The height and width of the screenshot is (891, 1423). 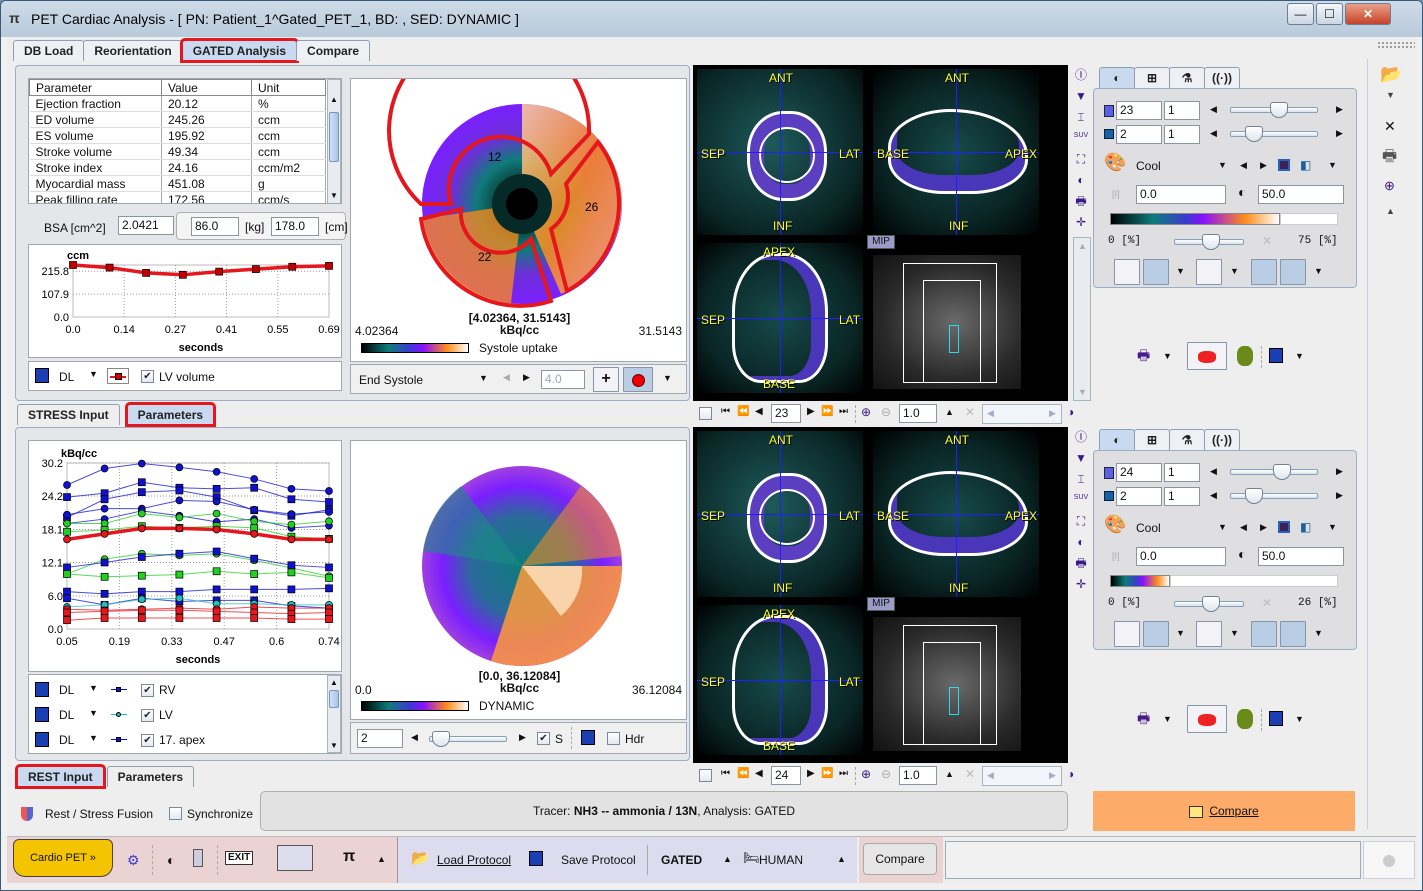 I want to click on load-protocol-button: Load Protocol, so click(x=474, y=860).